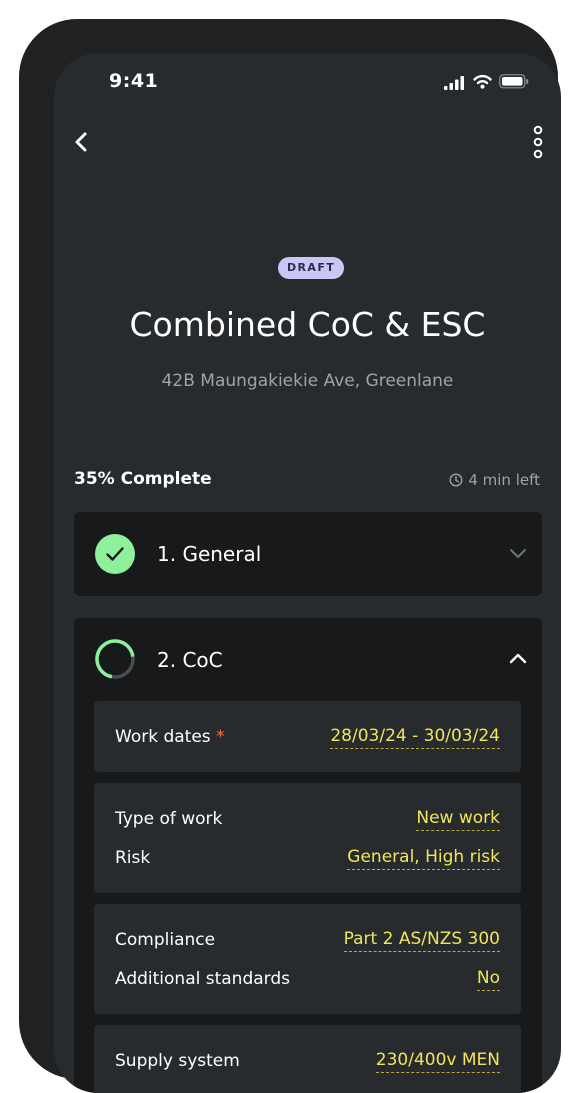 This screenshot has width=577, height=1093. I want to click on risk-label: Risk, so click(133, 858).